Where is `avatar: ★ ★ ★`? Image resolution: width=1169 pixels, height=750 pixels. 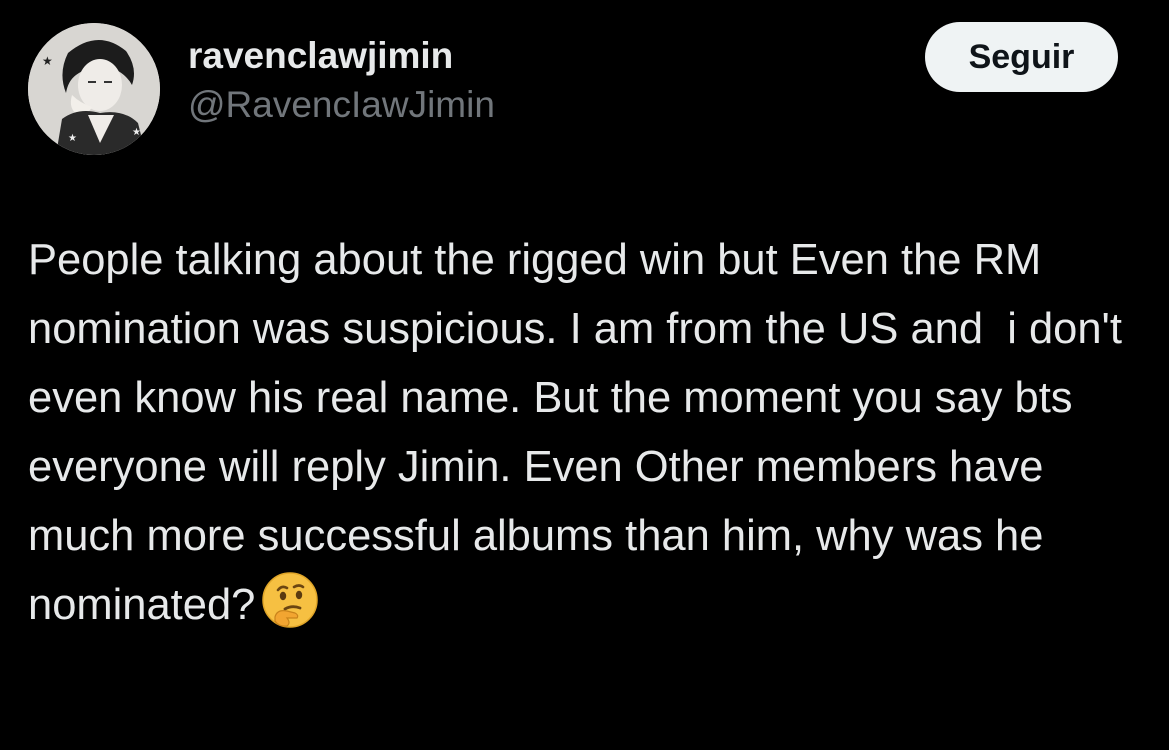
avatar: ★ ★ ★ is located at coordinates (94, 89).